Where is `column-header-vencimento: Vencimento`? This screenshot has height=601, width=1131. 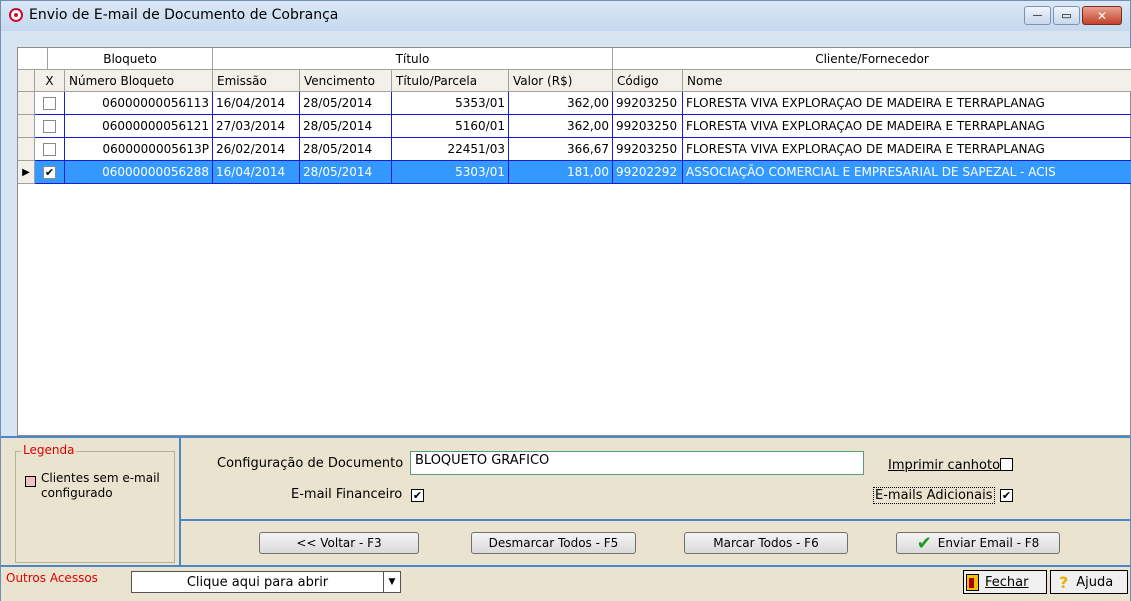
column-header-vencimento: Vencimento is located at coordinates (346, 81).